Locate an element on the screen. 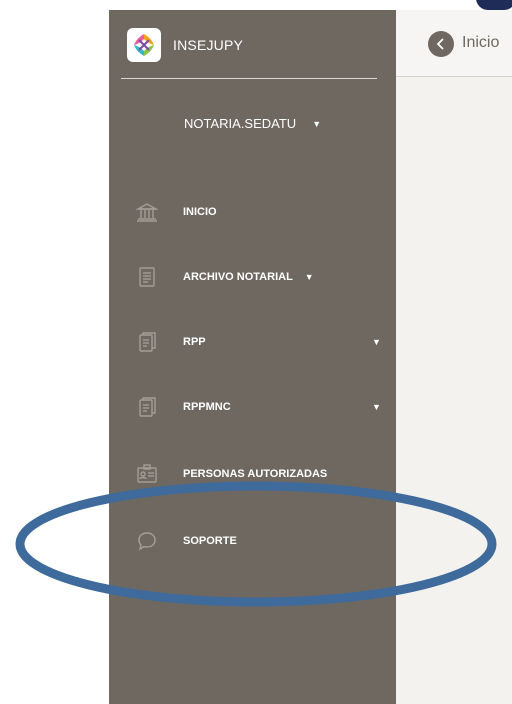  sidebar-item-label: INICIO is located at coordinates (200, 212).